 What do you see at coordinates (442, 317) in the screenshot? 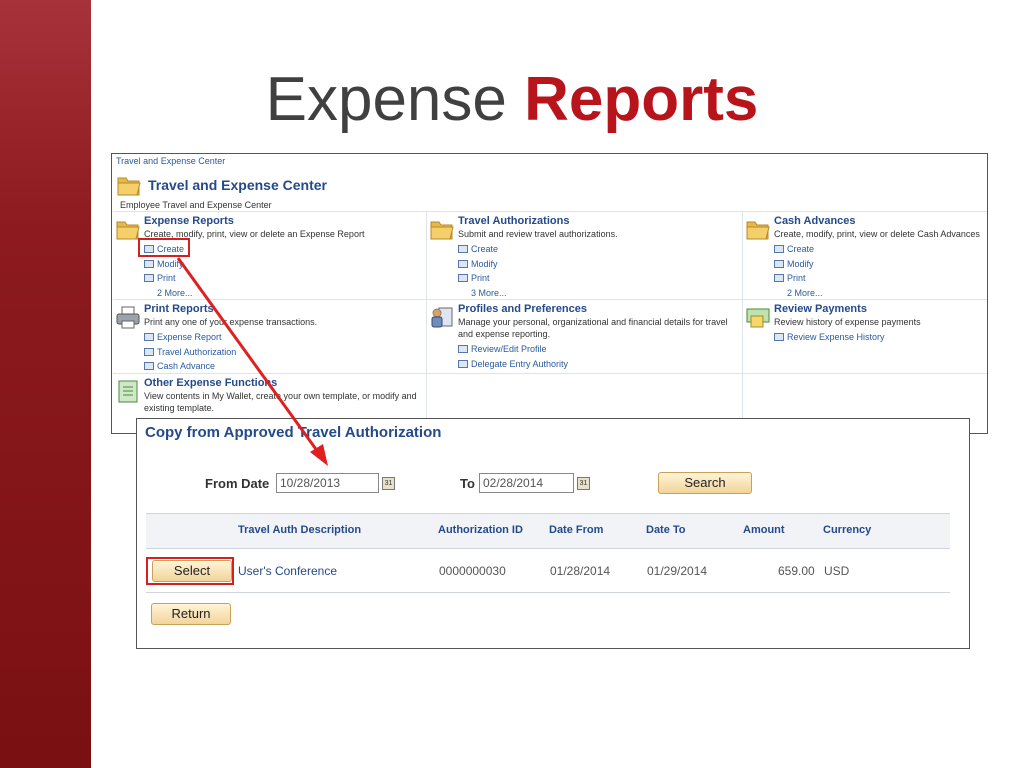
I see `profile-icon` at bounding box center [442, 317].